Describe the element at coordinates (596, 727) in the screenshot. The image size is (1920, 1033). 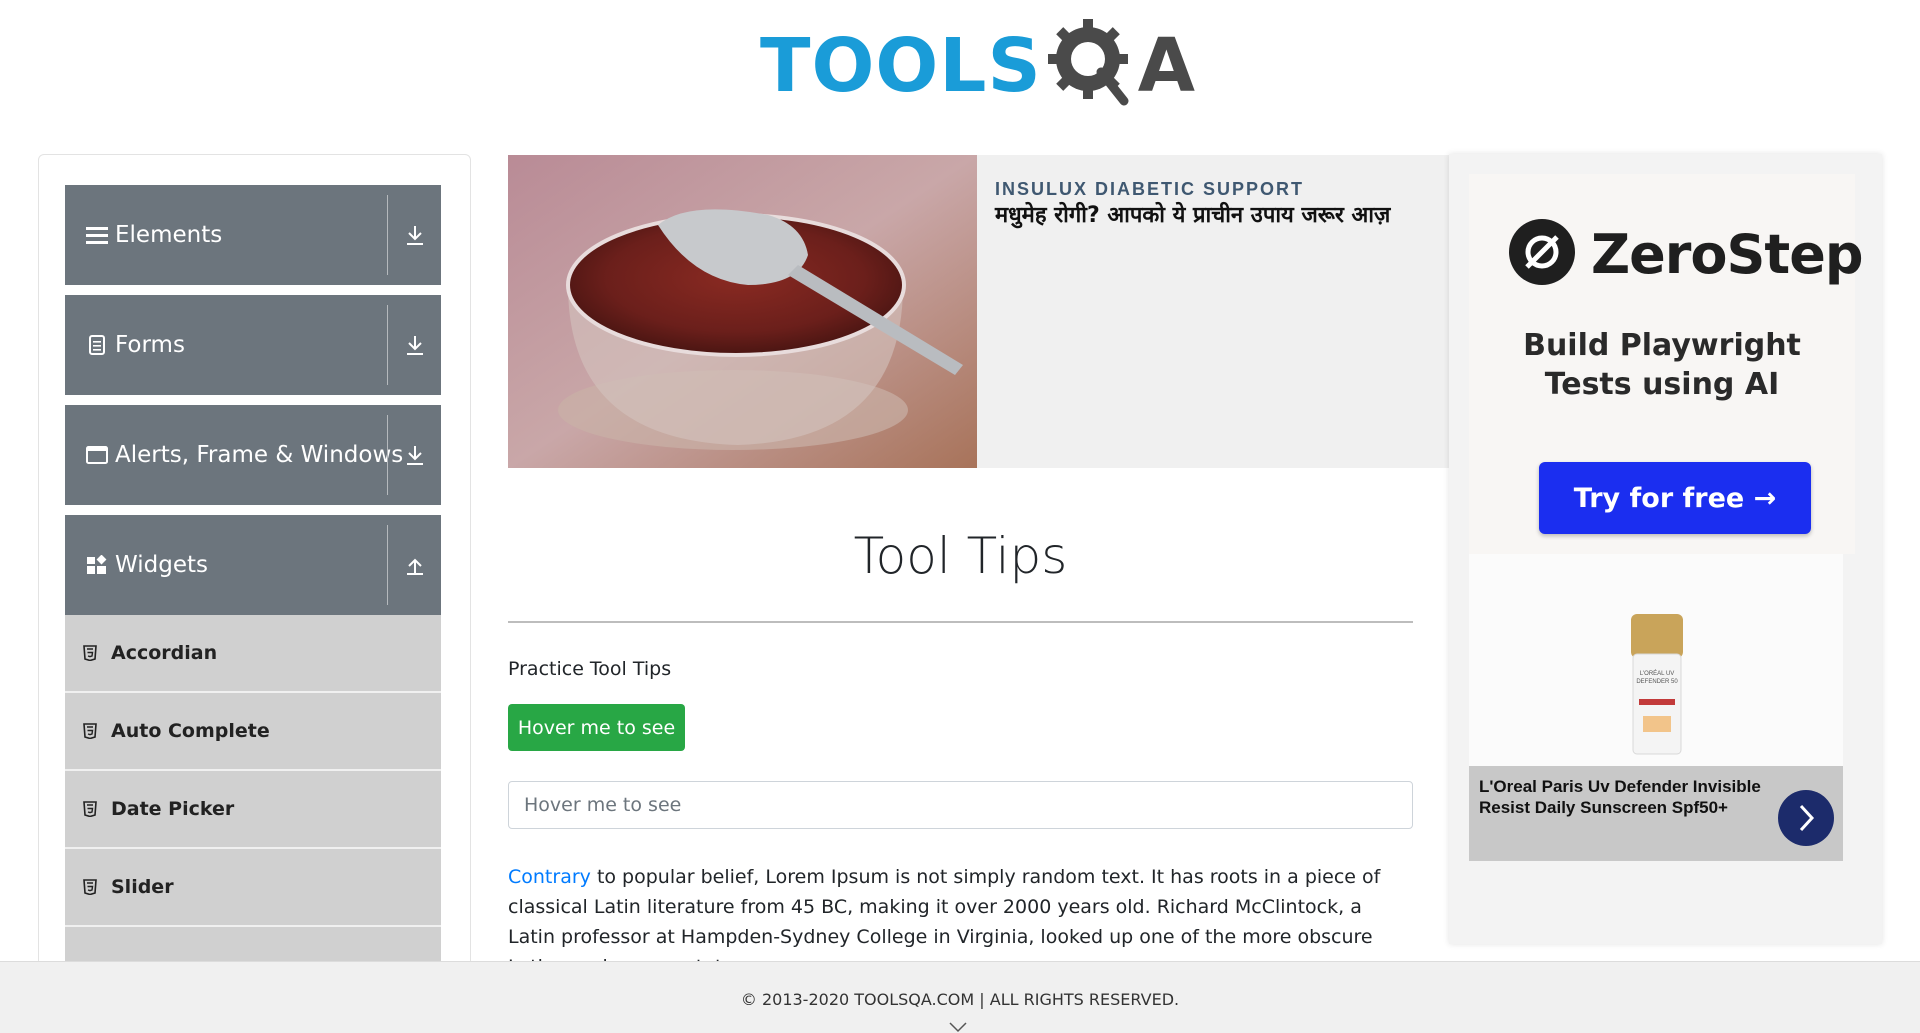
I see `tooltip-hover-button: Hover me to see` at that location.